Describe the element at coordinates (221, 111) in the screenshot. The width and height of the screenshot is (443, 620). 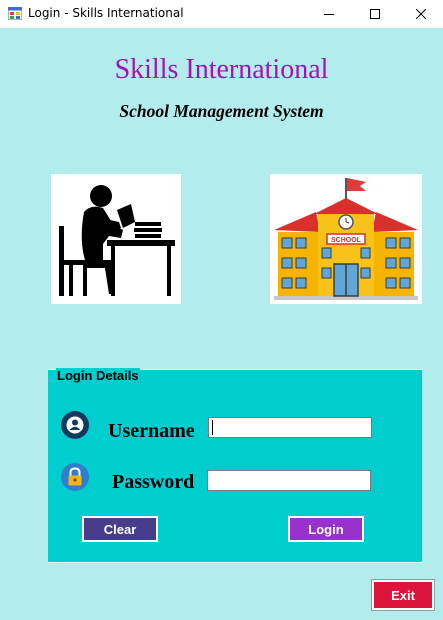
I see `app-subtitle: School Management System` at that location.